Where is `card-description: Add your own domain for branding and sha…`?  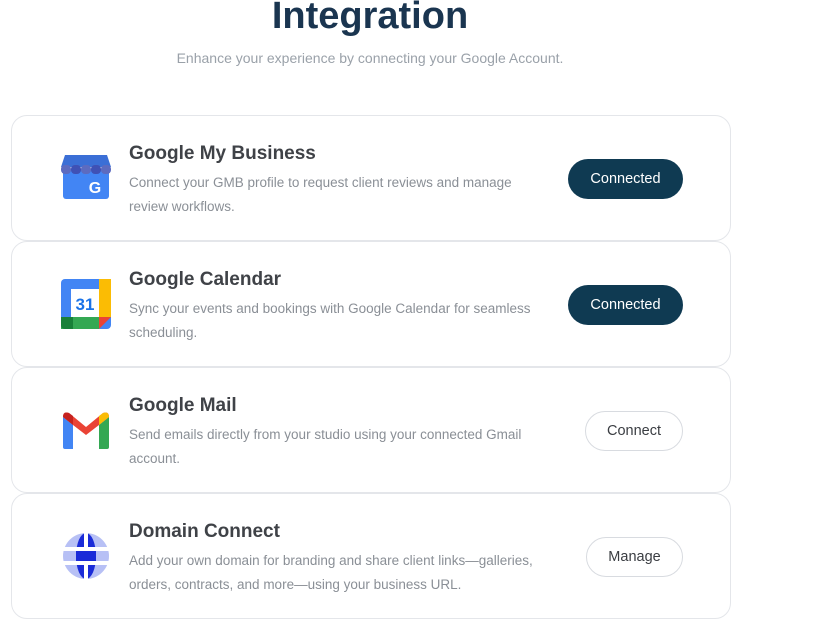
card-description: Add your own domain for branding and sha… is located at coordinates (331, 572).